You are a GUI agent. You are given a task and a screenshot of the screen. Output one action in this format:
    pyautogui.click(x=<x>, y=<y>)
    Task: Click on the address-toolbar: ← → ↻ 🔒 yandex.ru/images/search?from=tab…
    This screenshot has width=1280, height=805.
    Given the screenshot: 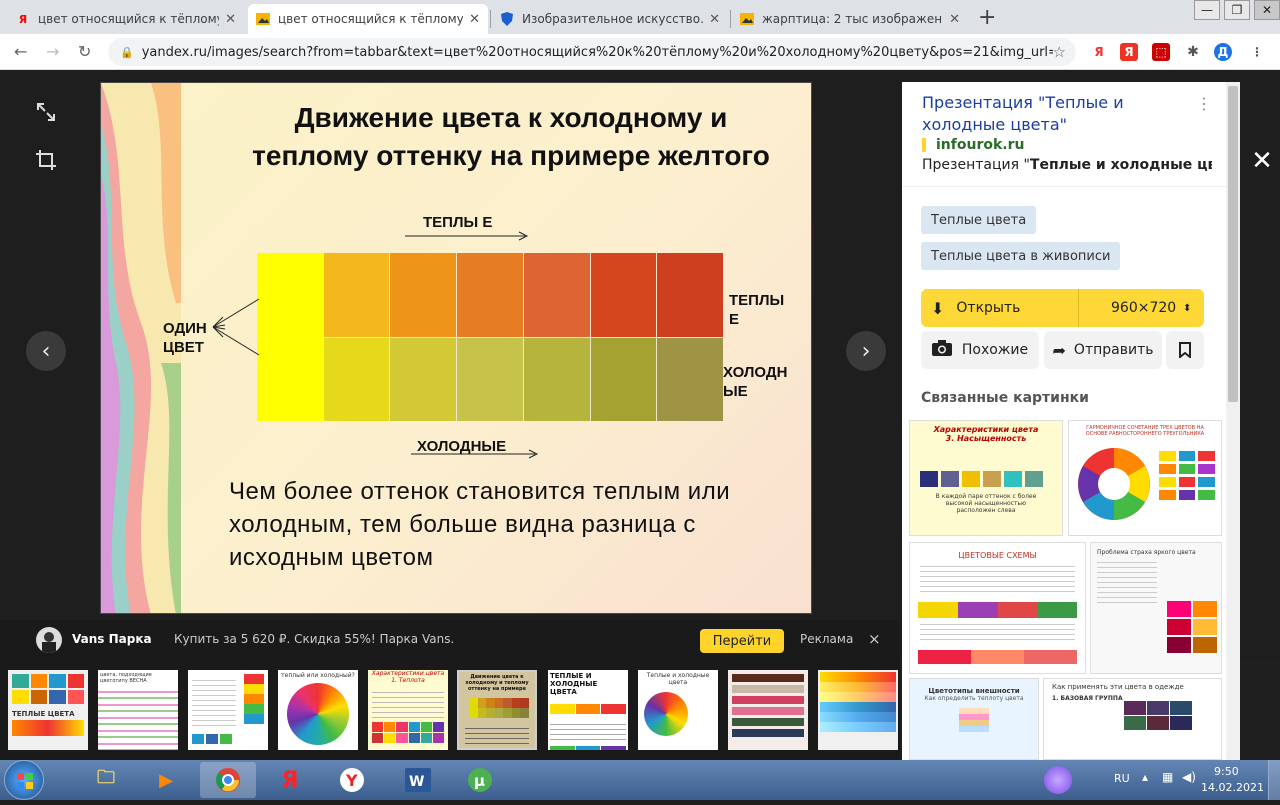 What is the action you would take?
    pyautogui.click(x=640, y=52)
    